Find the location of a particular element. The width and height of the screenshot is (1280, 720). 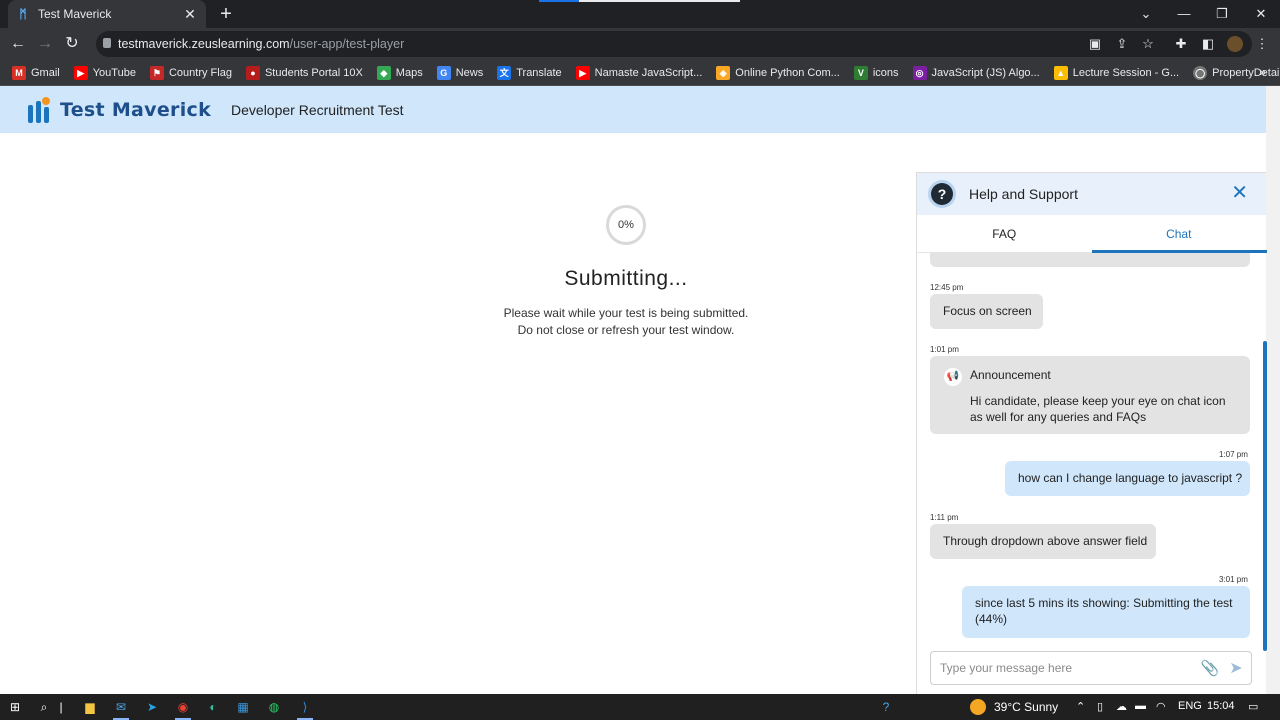

bookmark-star-icon: ☆ is located at coordinates (1148, 44).